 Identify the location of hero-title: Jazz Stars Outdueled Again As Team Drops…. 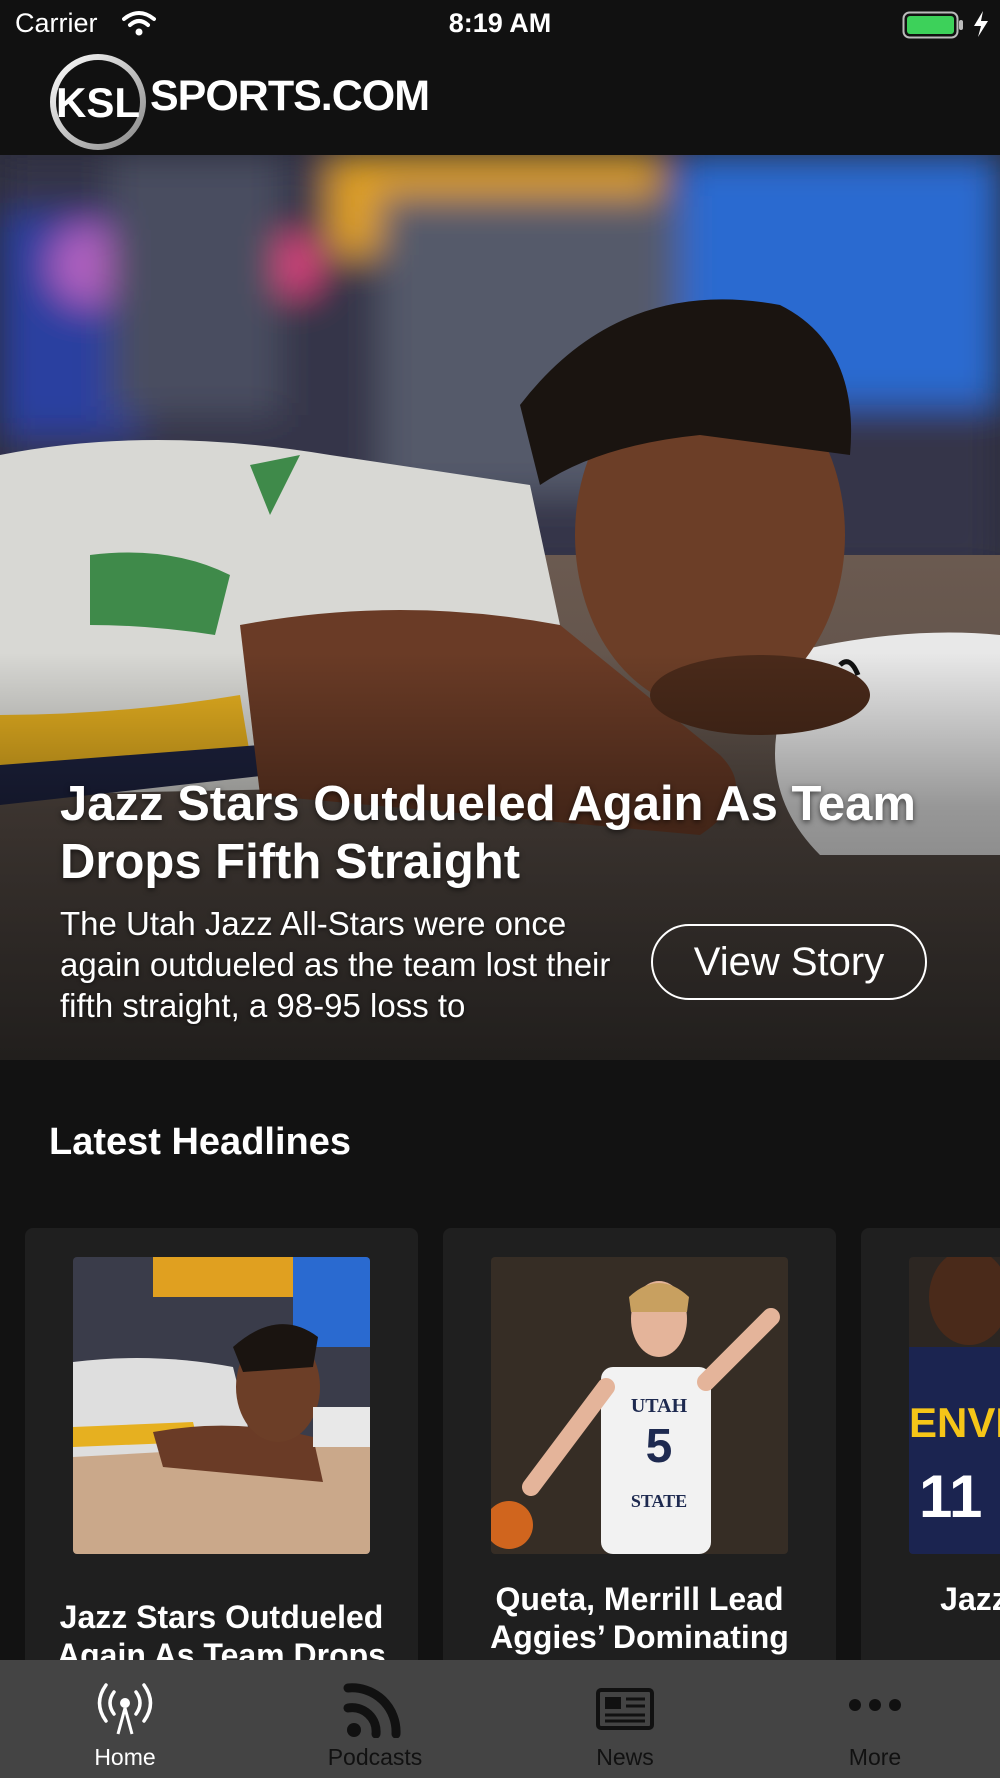
(490, 833).